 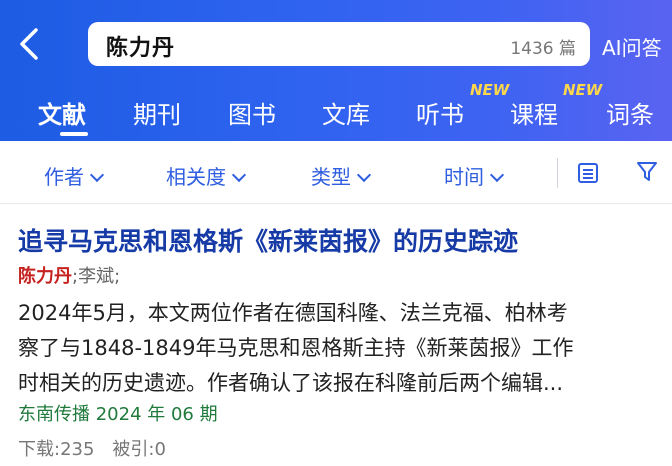 I want to click on ai-qa-button: AI问答, so click(x=632, y=46).